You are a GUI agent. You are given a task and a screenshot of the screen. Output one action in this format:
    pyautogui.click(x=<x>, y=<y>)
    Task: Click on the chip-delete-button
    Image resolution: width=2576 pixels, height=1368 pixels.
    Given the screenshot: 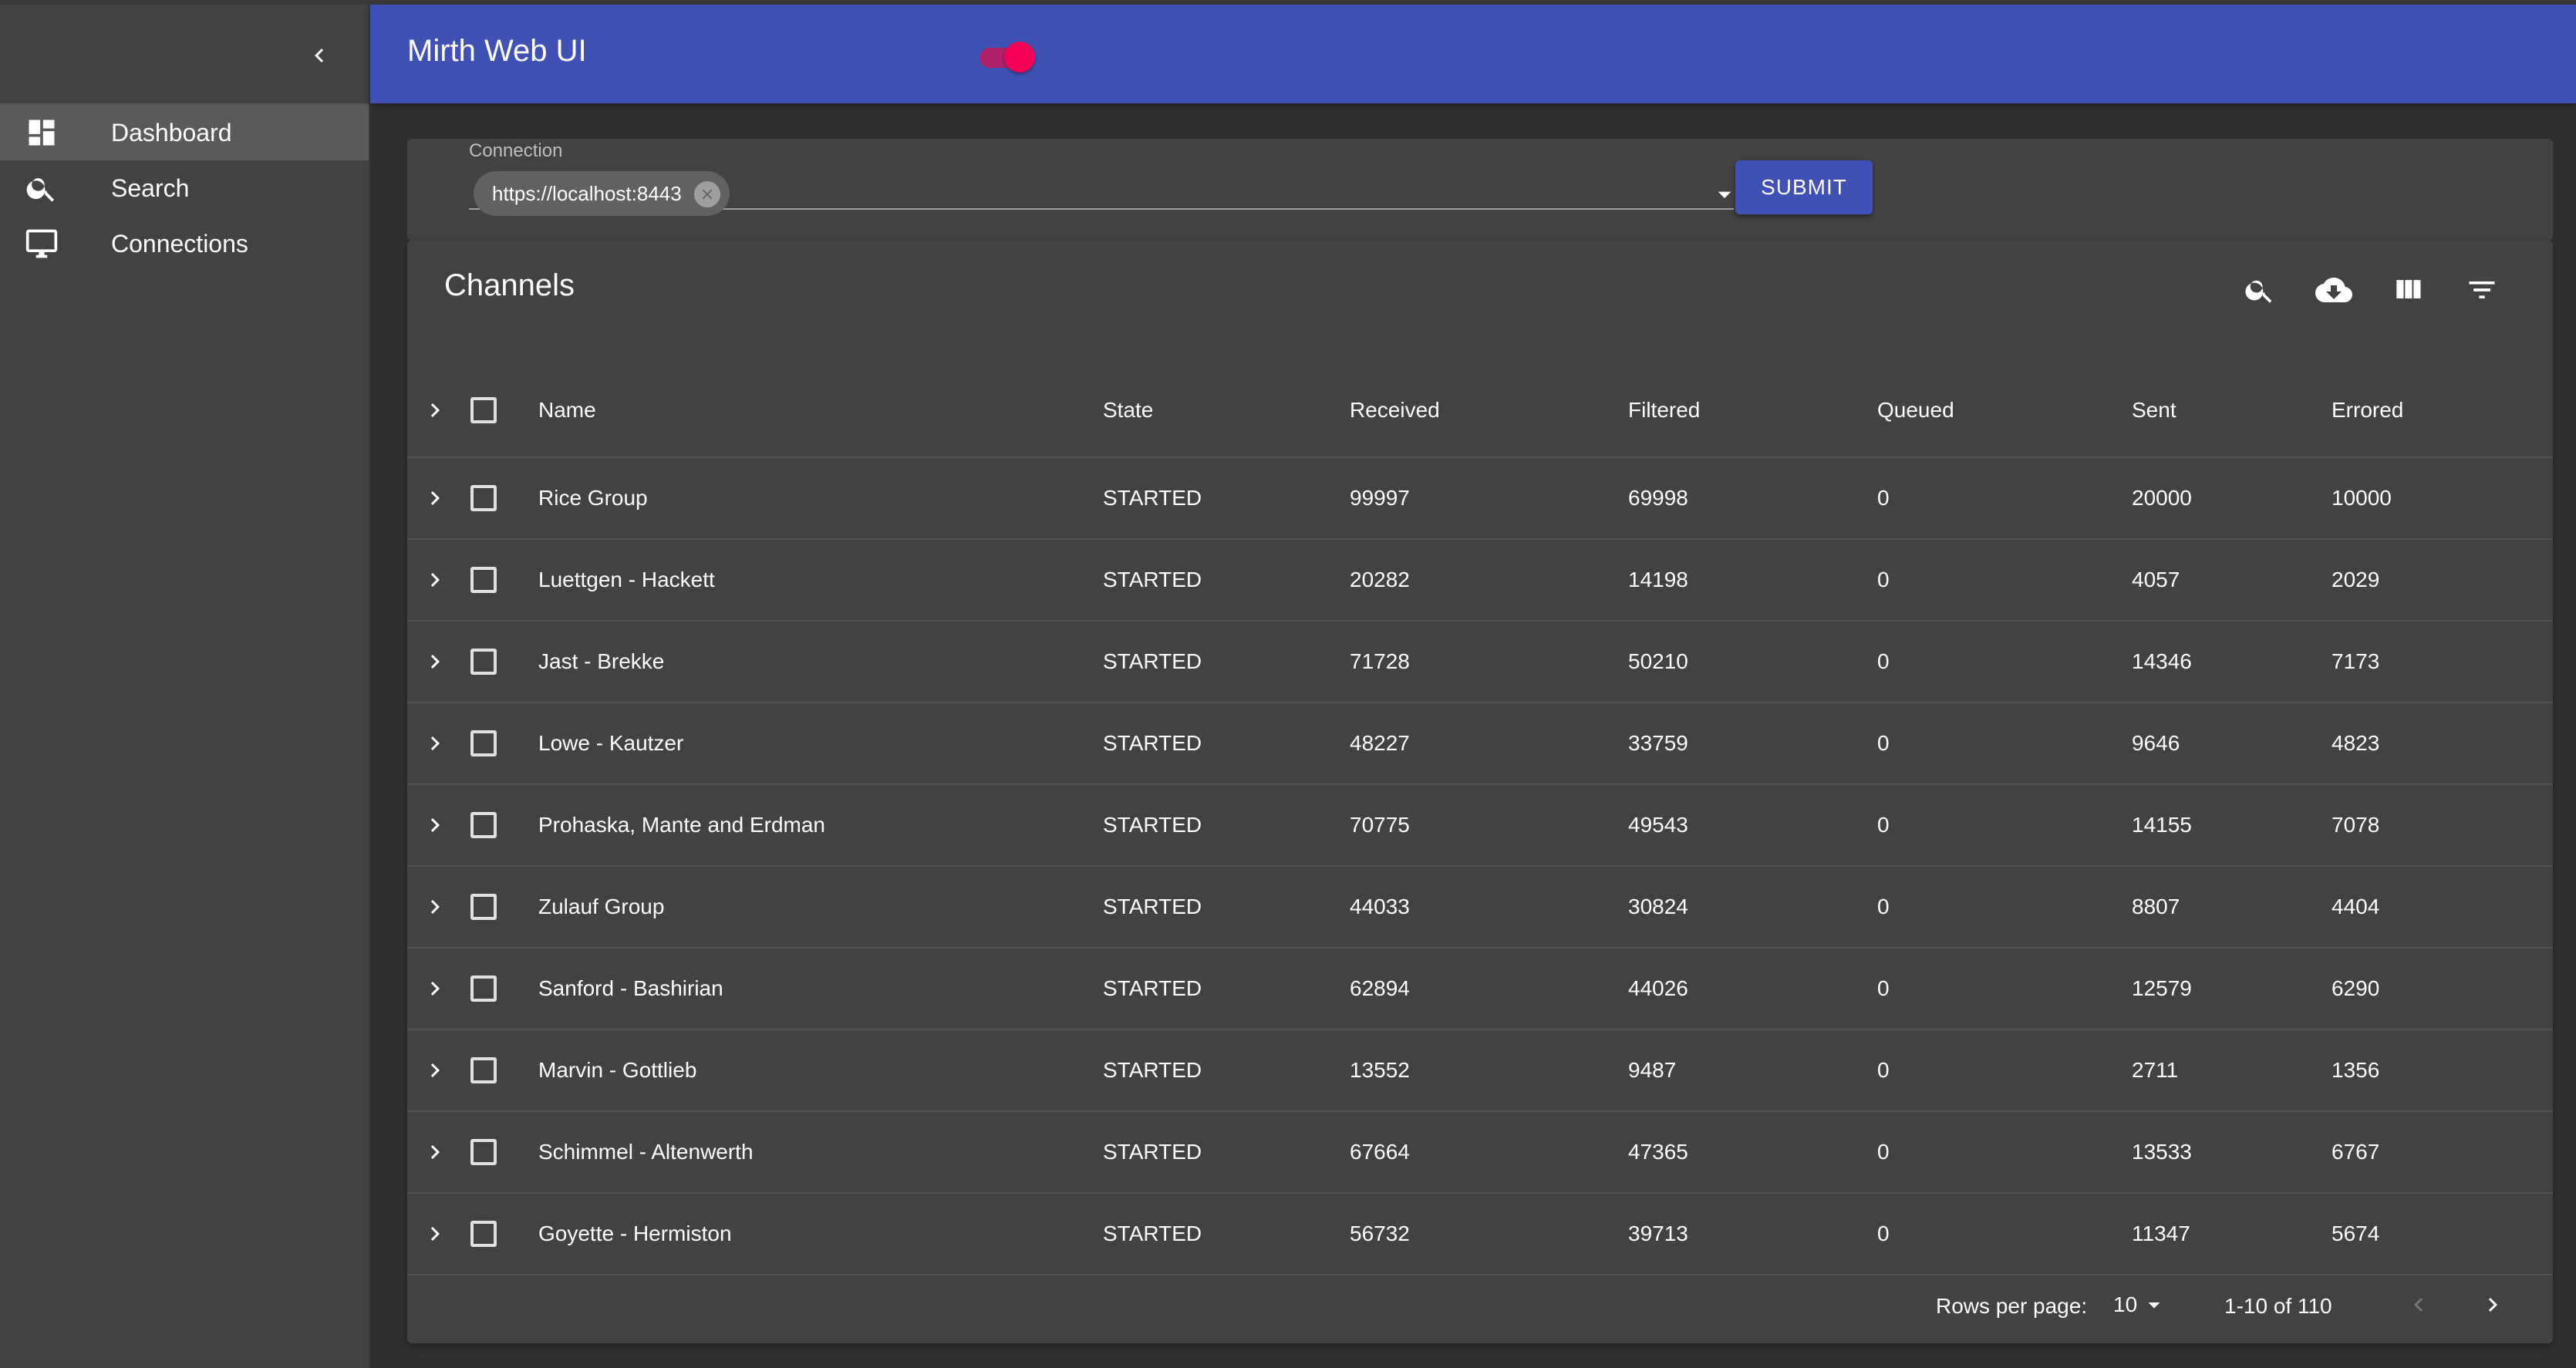 What is the action you would take?
    pyautogui.click(x=706, y=194)
    